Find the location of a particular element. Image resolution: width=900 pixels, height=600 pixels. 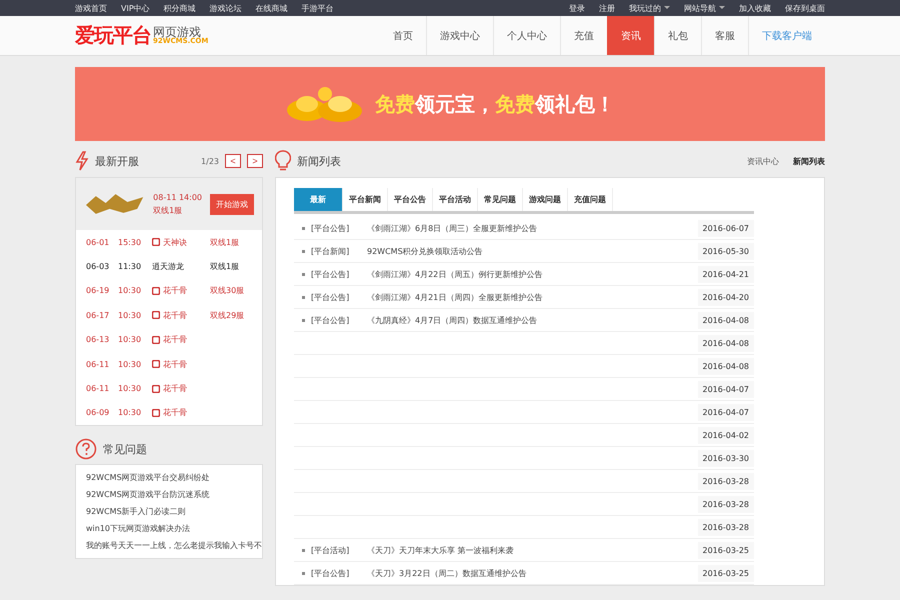

game-link: 逍天游龙 is located at coordinates (168, 266).